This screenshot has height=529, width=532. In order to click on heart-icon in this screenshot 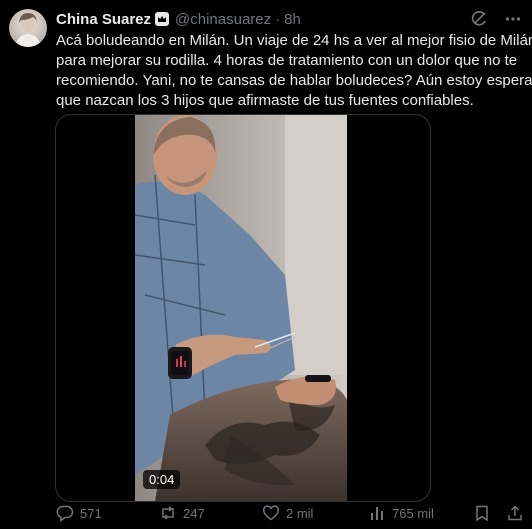, I will do `click(271, 513)`.